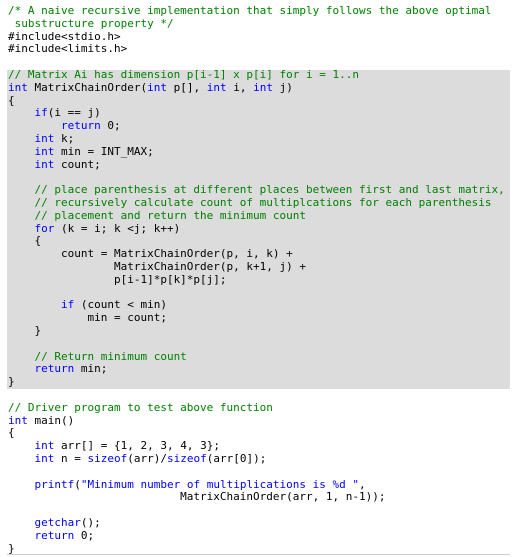 The height and width of the screenshot is (557, 517). What do you see at coordinates (258, 369) in the screenshot?
I see `code-line: return min;` at bounding box center [258, 369].